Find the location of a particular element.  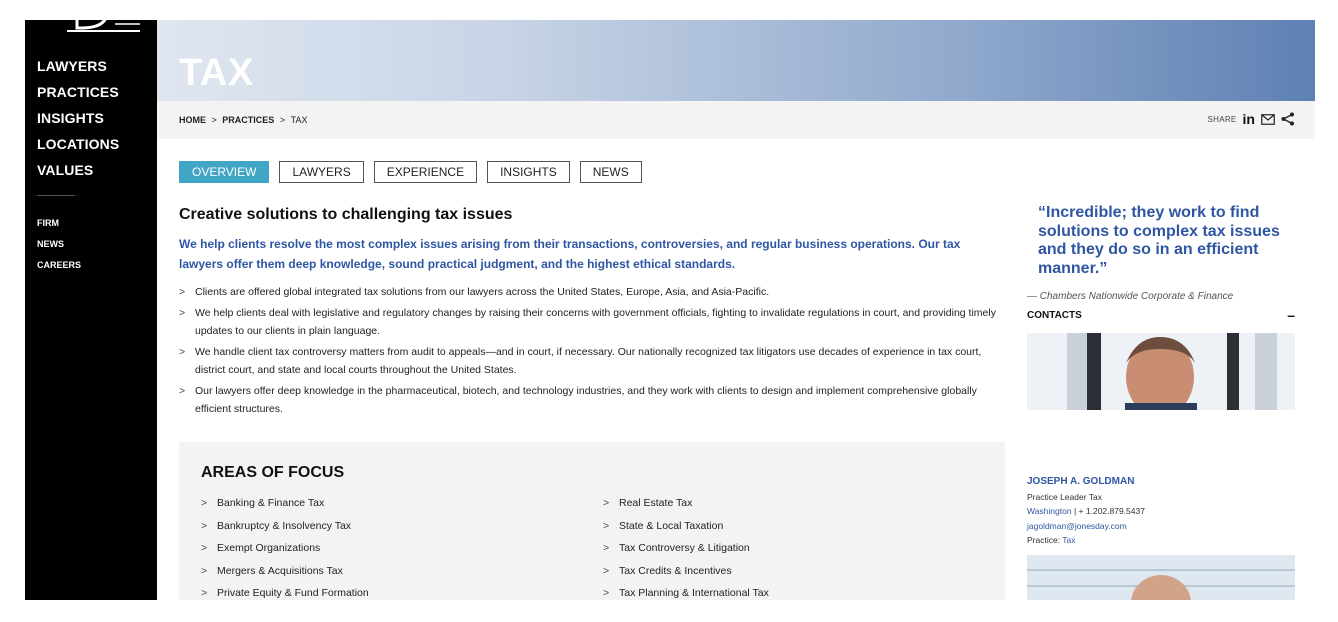

contact-phone: + 1.202.879.5437 is located at coordinates (1112, 511).